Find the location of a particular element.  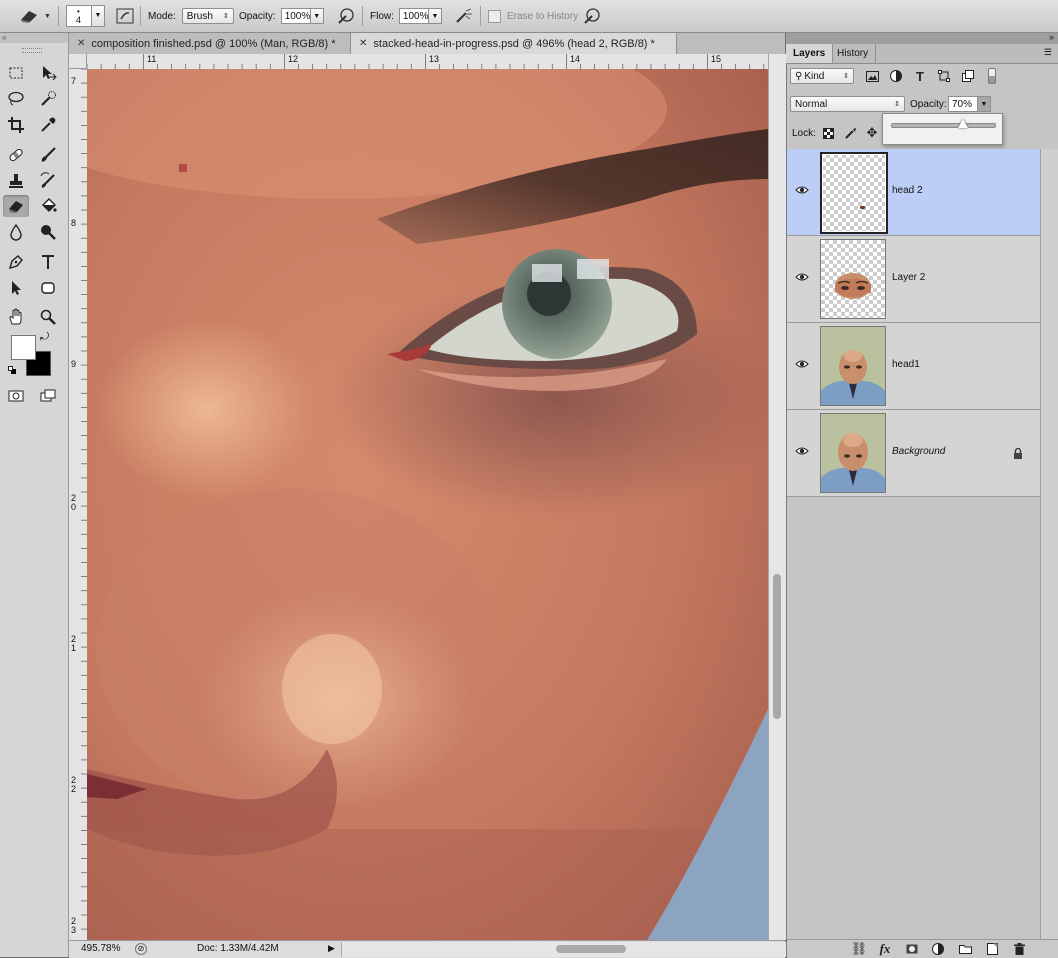

new-group-folder-icon is located at coordinates (965, 949).